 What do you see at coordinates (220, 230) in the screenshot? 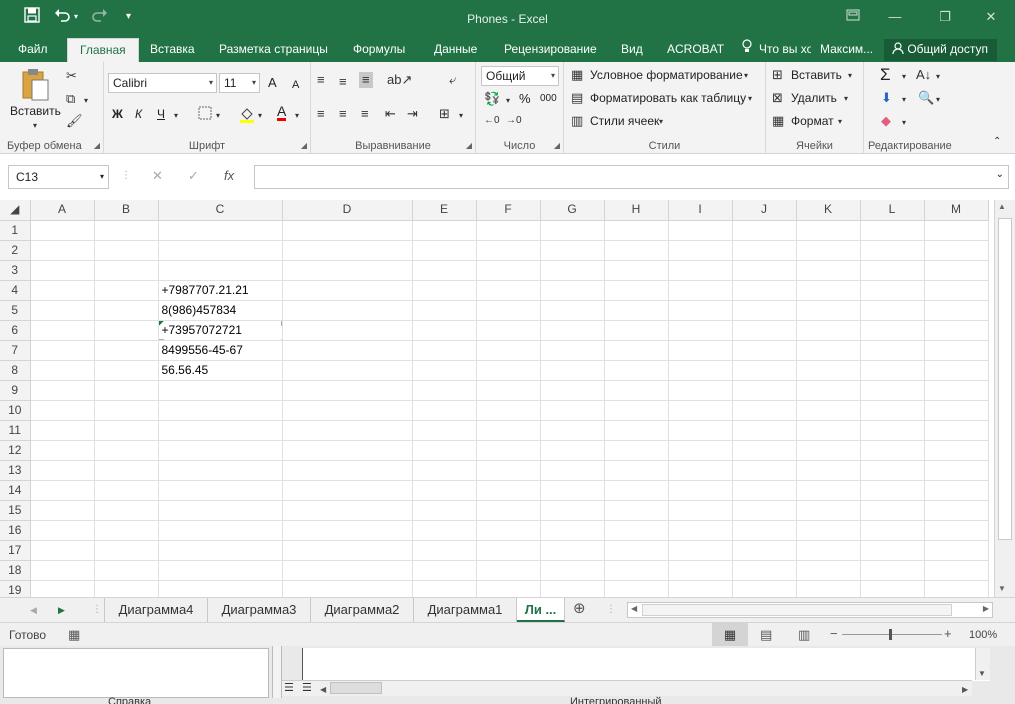
I see `cell-c1` at bounding box center [220, 230].